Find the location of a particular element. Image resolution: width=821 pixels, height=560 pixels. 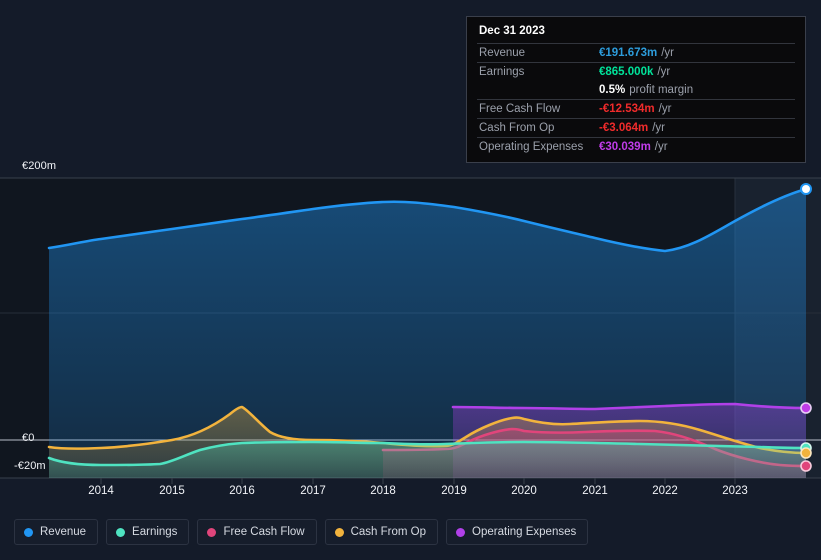

tooltip-label-operating-expenses: Operating Expenses is located at coordinates (531, 147).